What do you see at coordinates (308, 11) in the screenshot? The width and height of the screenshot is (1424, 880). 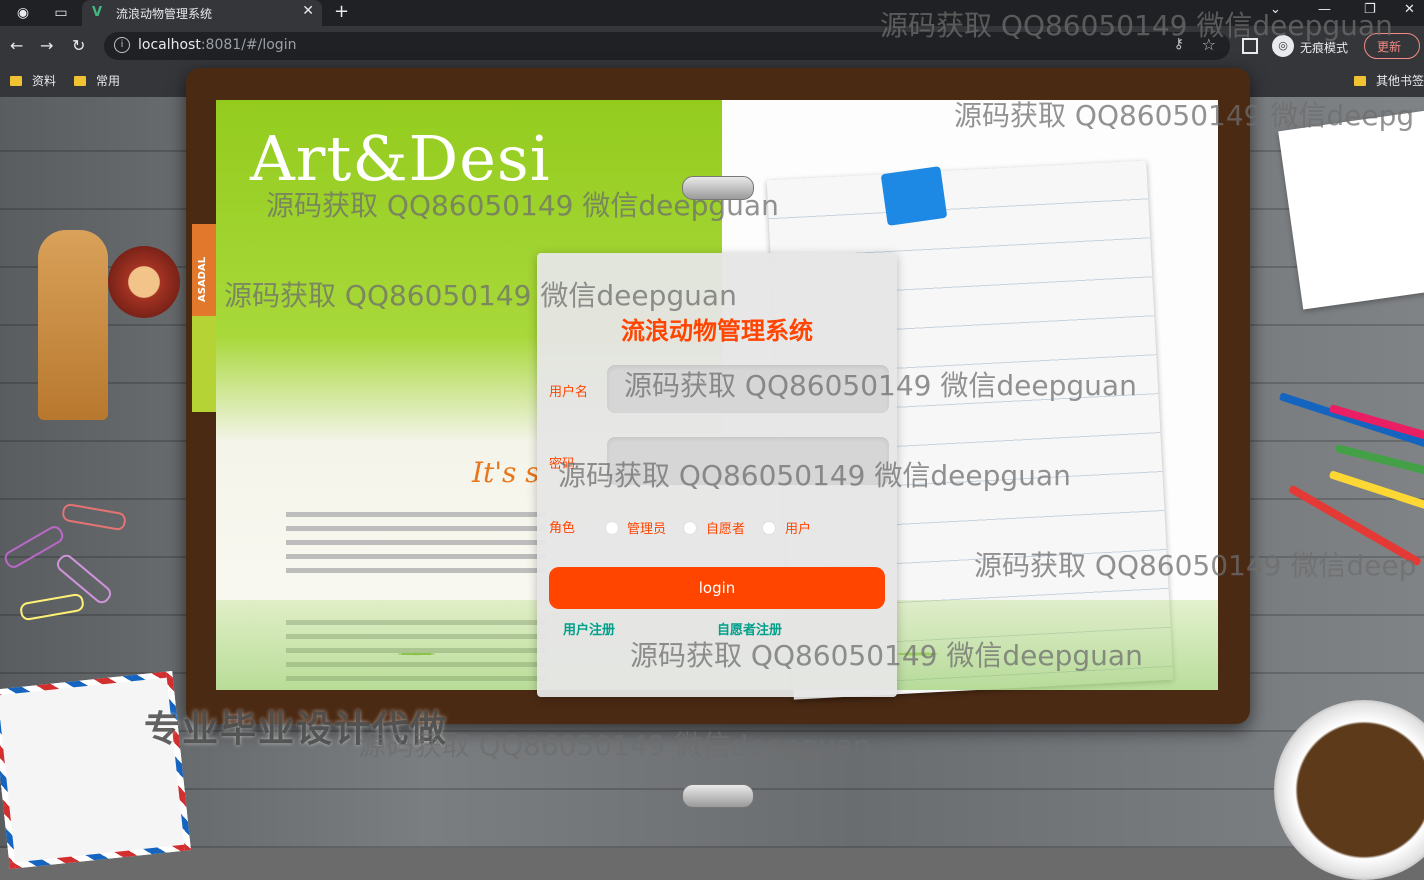 I see `tab-close-icon: ✕` at bounding box center [308, 11].